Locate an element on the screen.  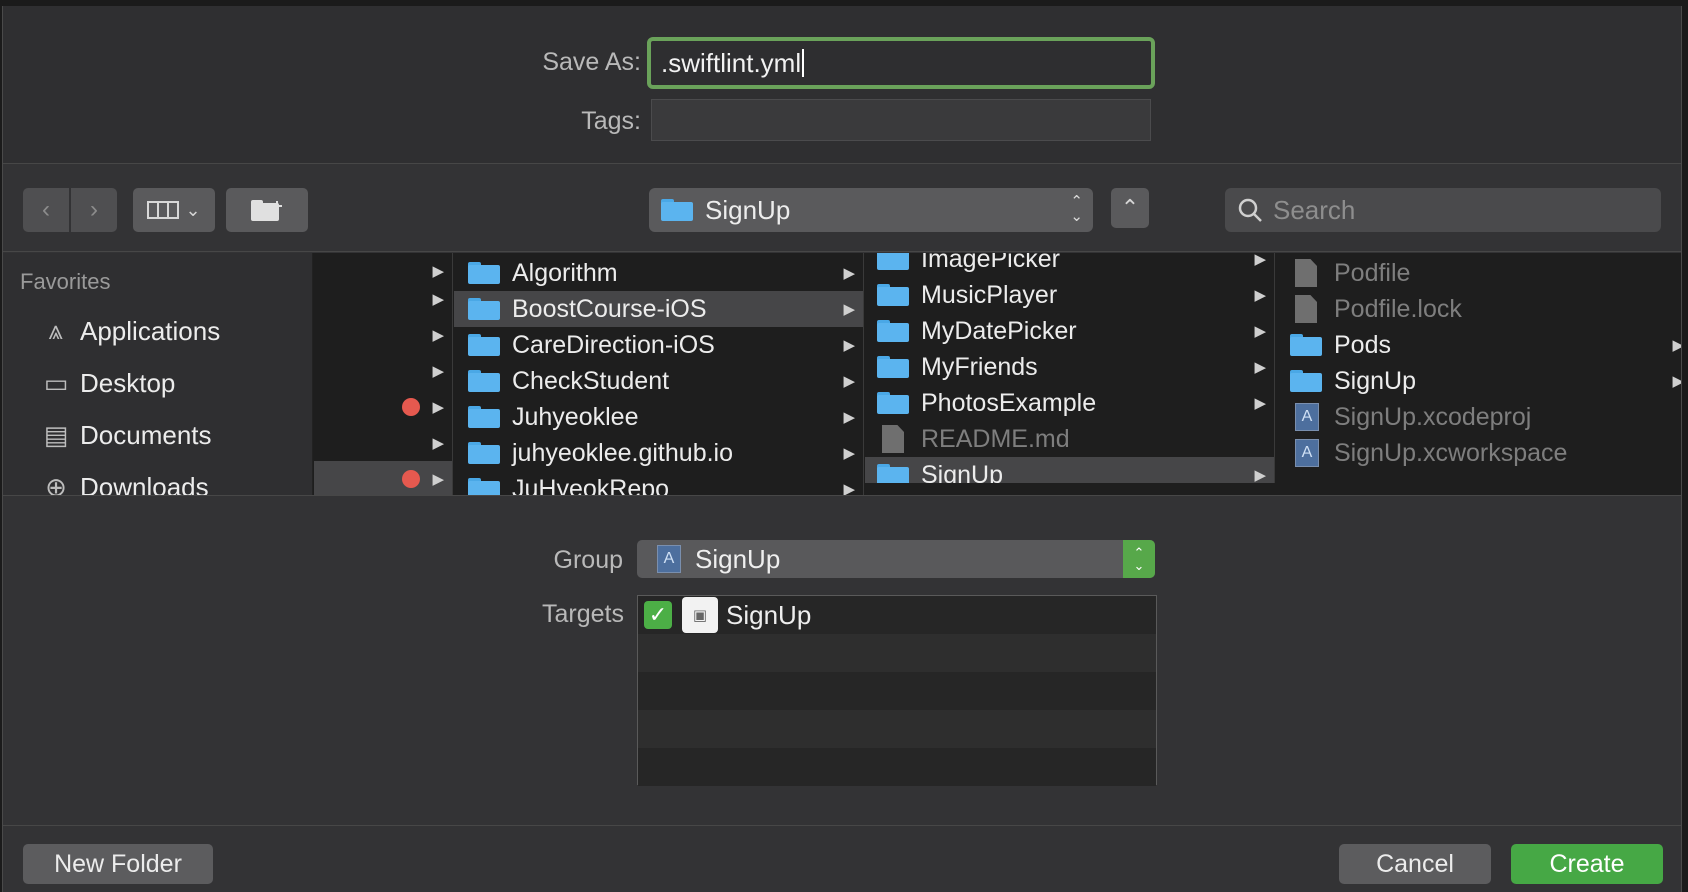
save-as-field: .swiftlint.yml is located at coordinates (901, 63).